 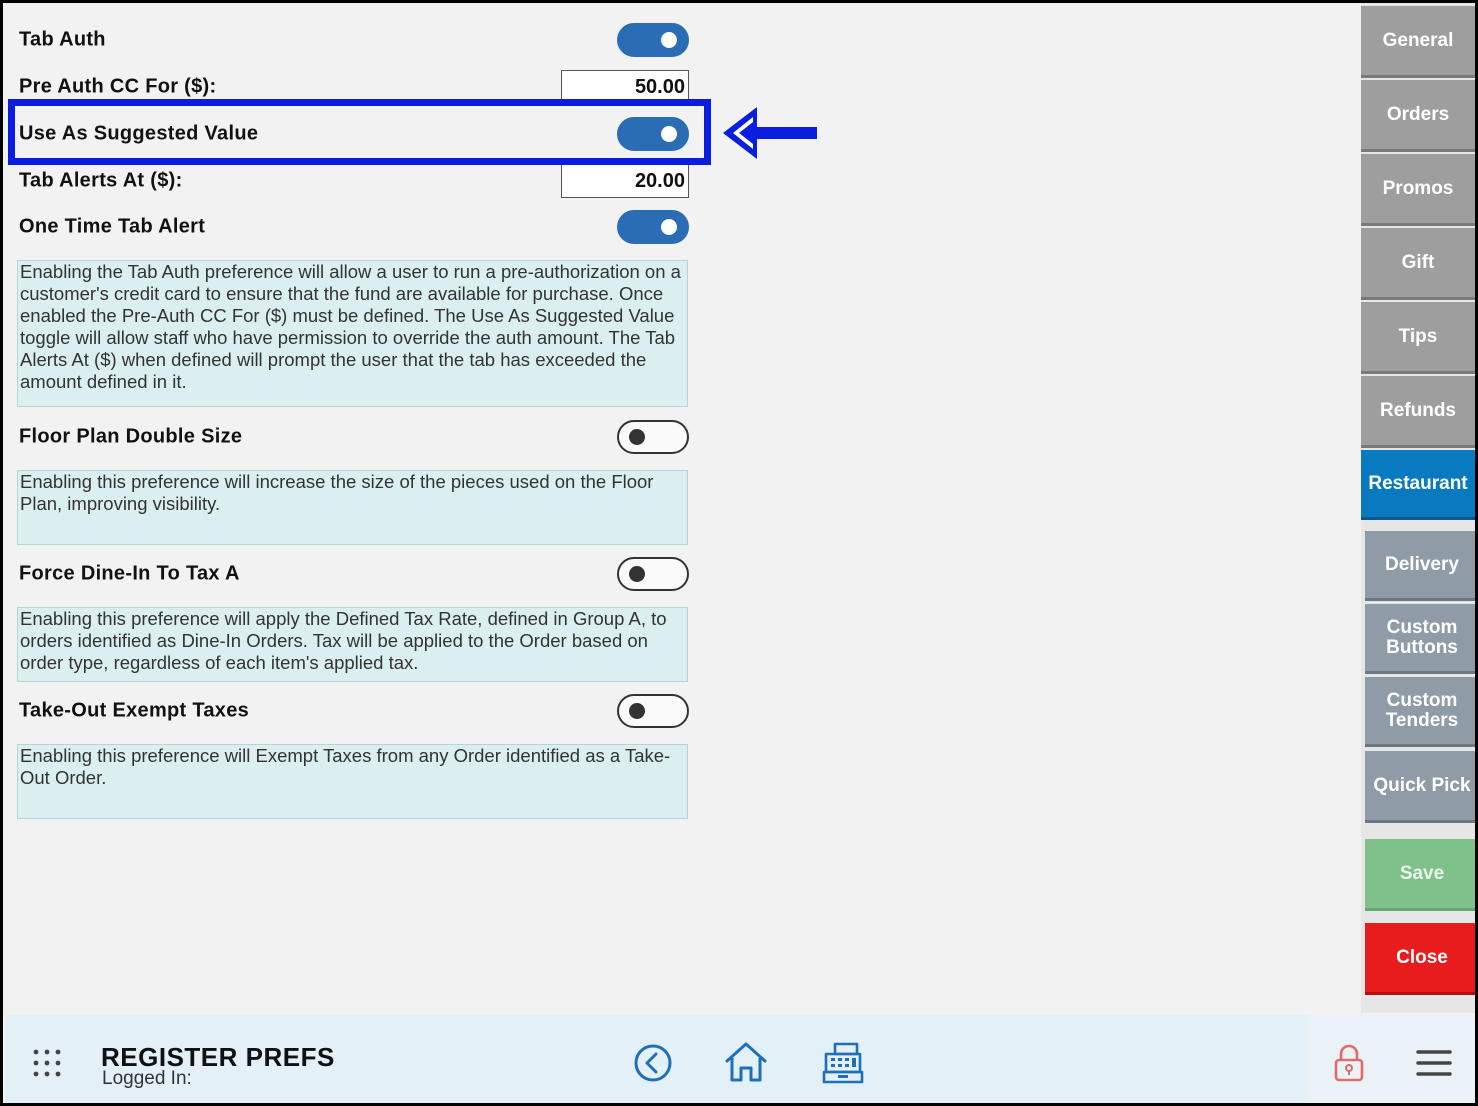 I want to click on floor-plan-row: Floor Plan Double Size, so click(x=354, y=437).